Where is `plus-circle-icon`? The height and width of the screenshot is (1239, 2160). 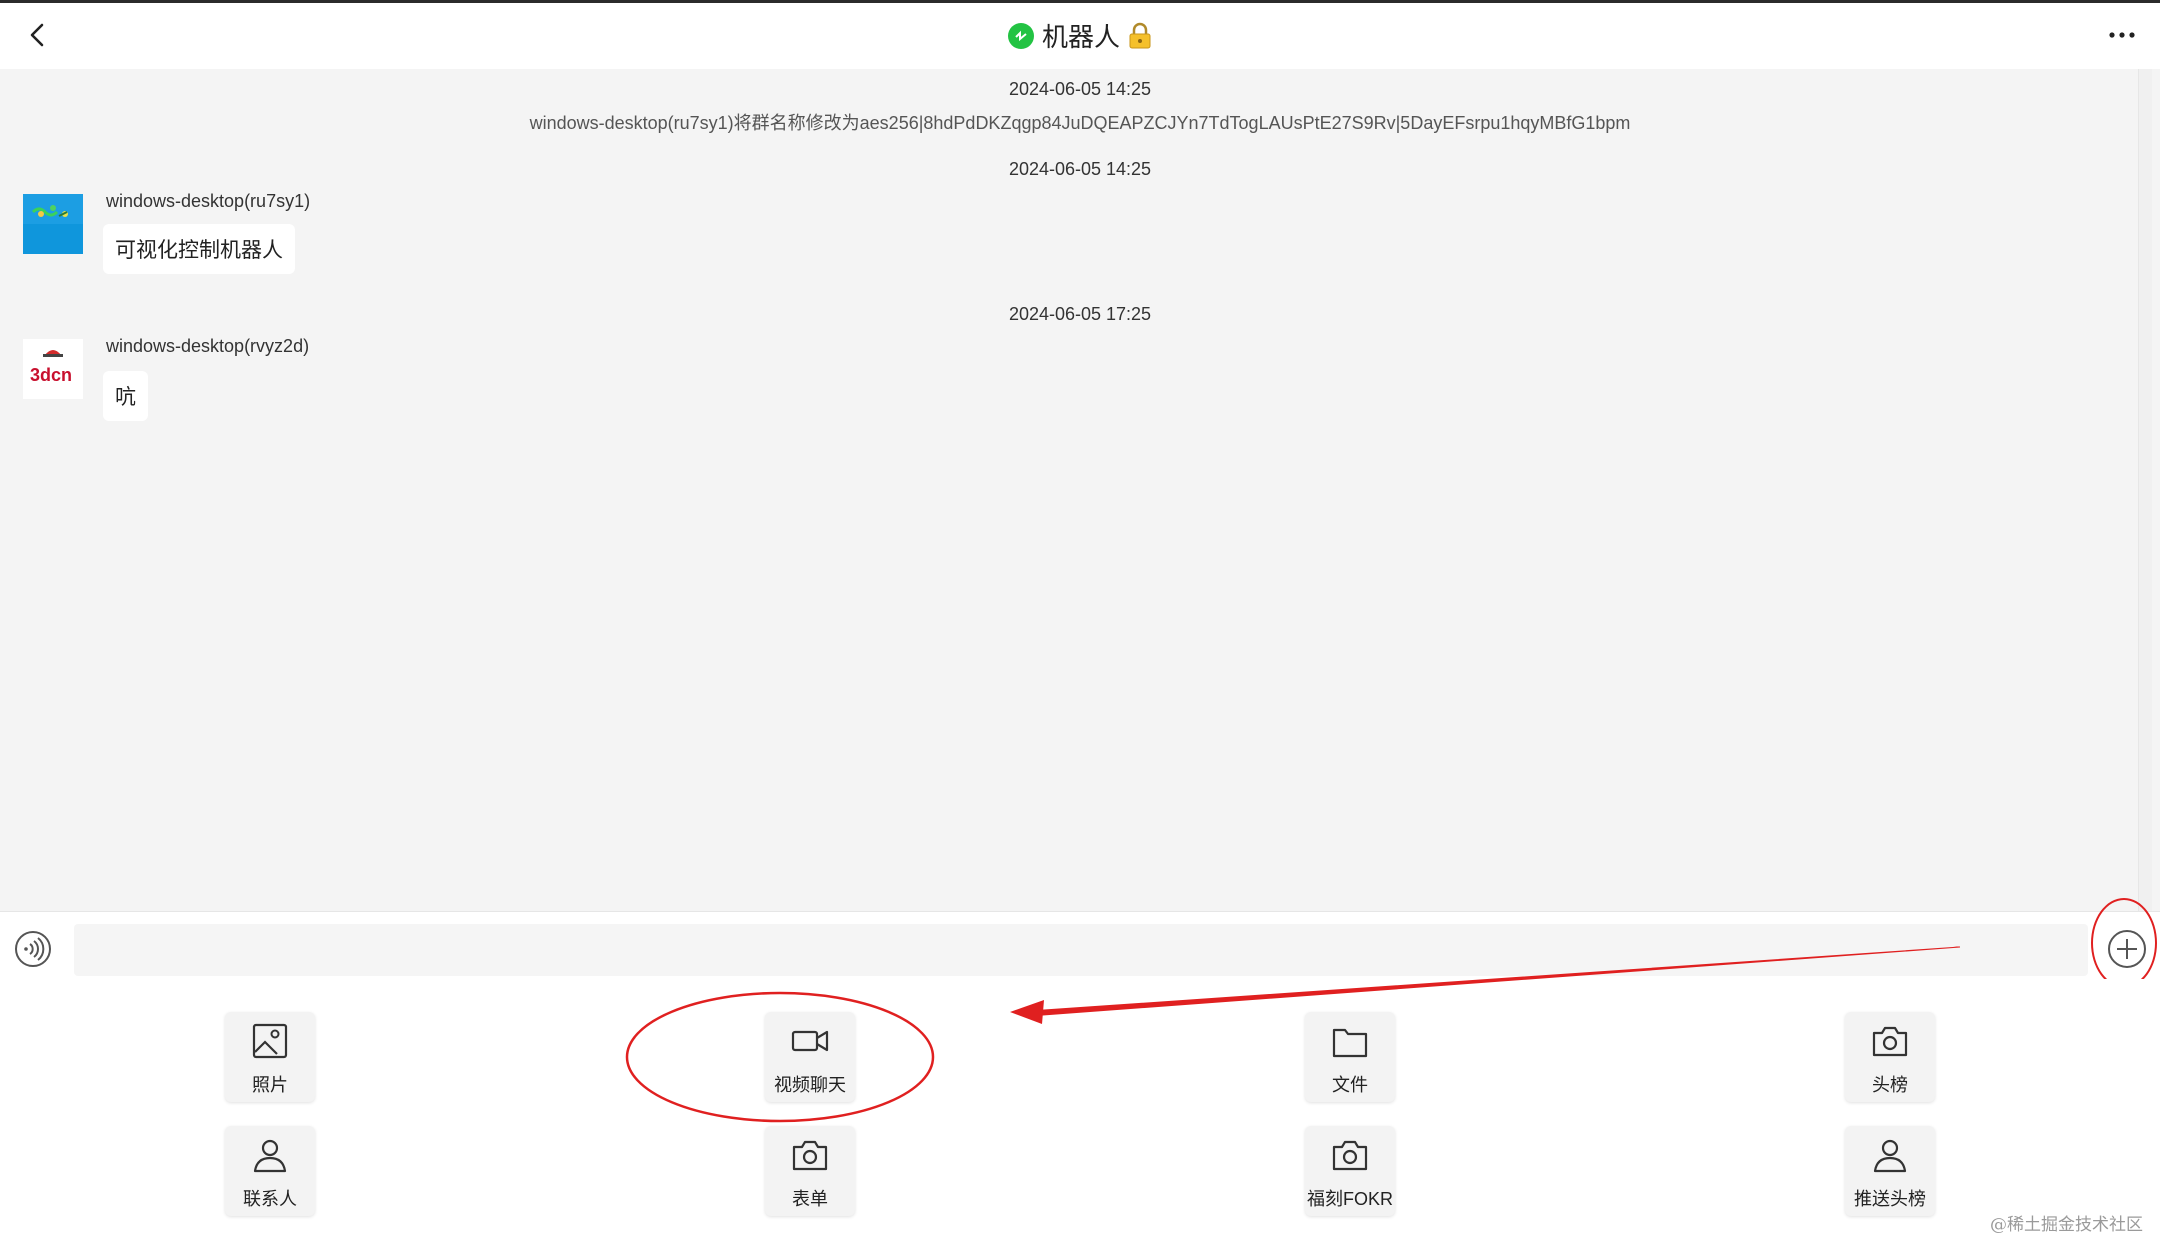 plus-circle-icon is located at coordinates (2127, 949).